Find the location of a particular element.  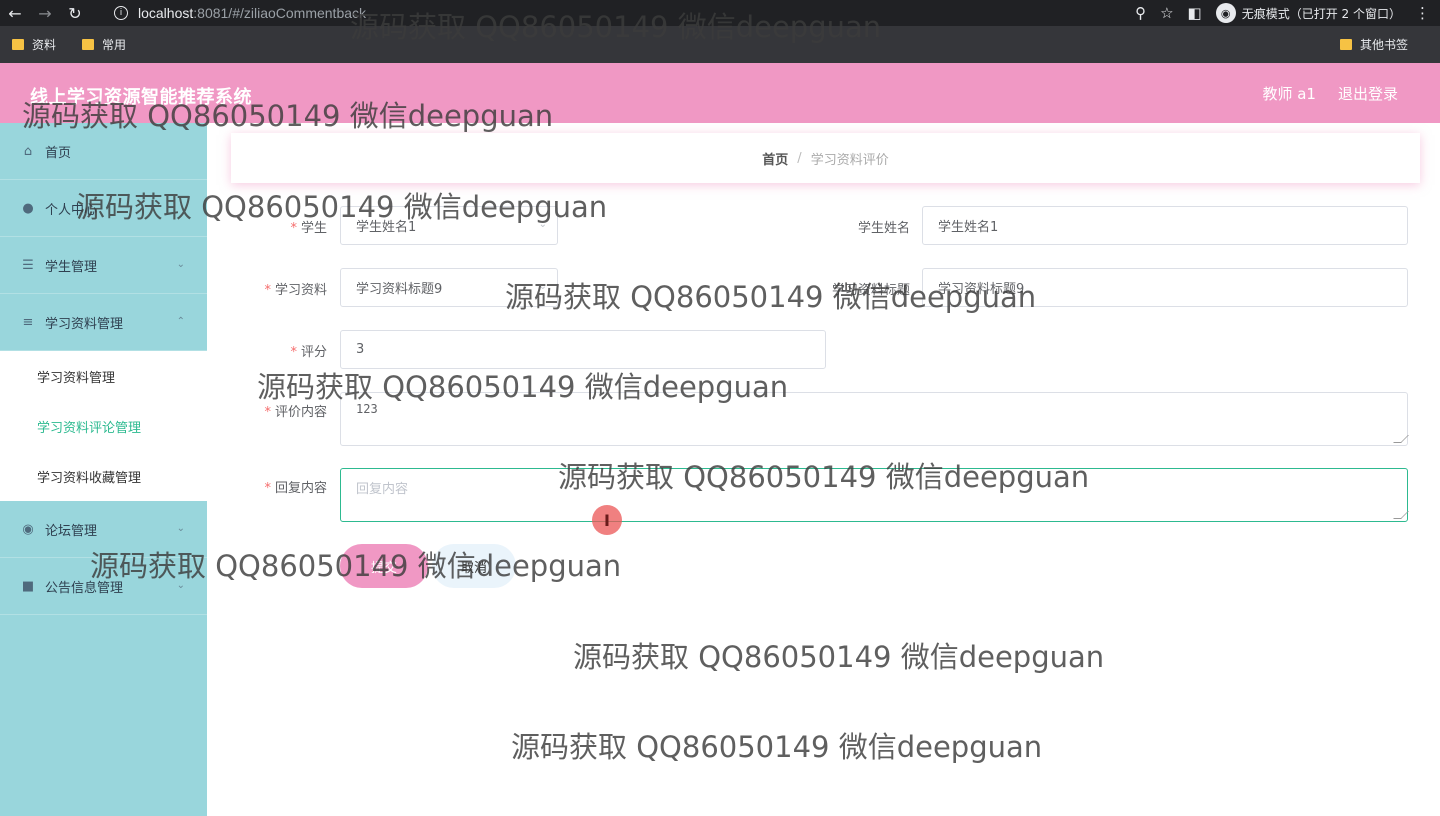

score-label: * 评分 is located at coordinates (308, 352).